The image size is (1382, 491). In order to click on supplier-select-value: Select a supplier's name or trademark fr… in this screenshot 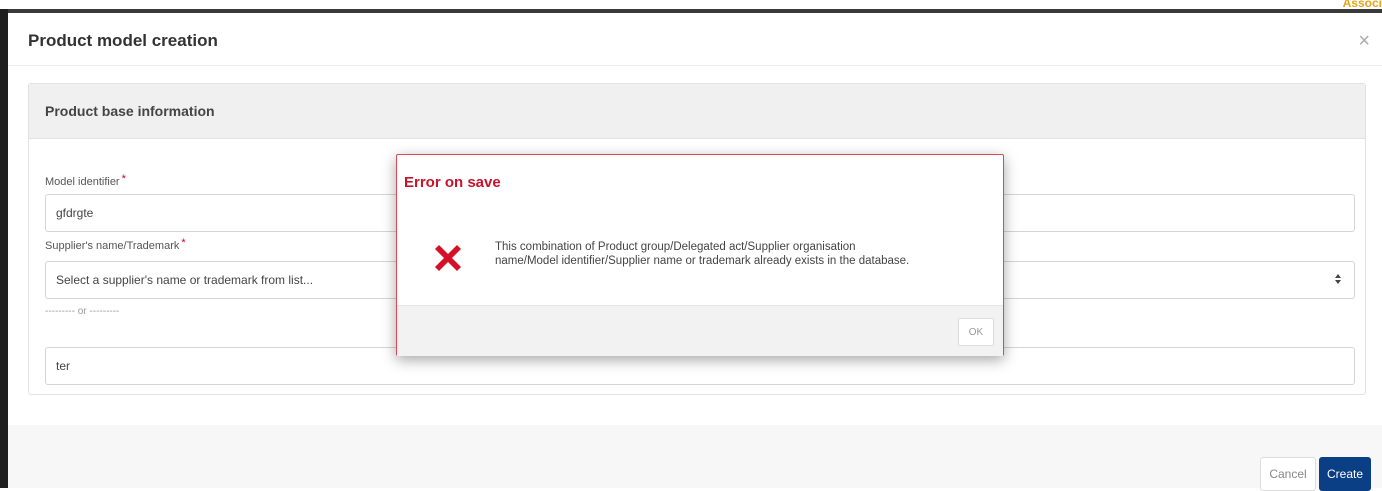, I will do `click(185, 280)`.